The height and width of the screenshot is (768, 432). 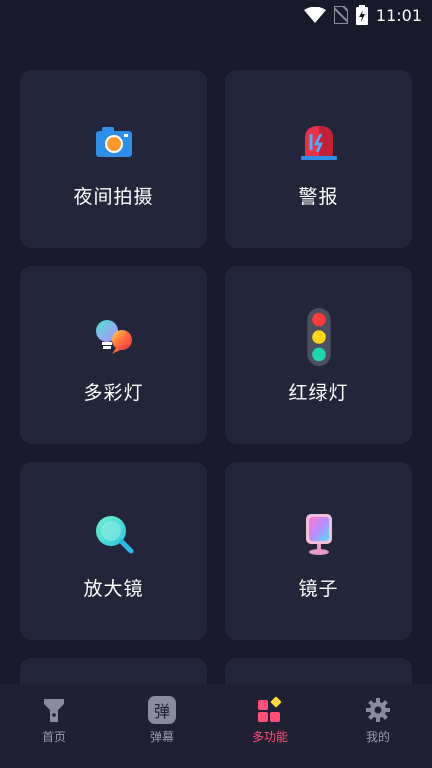 What do you see at coordinates (270, 726) in the screenshot?
I see `nav-item-multi-function: 多功能` at bounding box center [270, 726].